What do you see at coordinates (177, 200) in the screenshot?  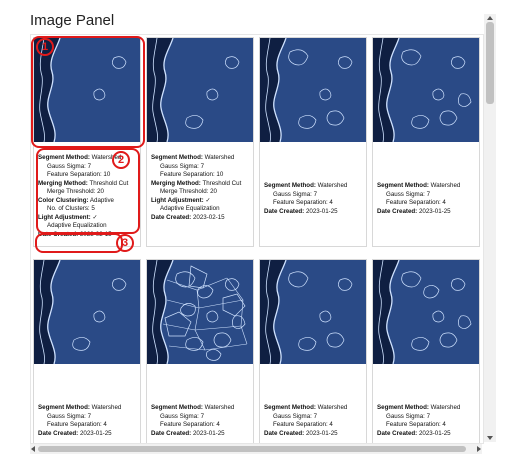 I see `metadata-label: Light Adjustment:` at bounding box center [177, 200].